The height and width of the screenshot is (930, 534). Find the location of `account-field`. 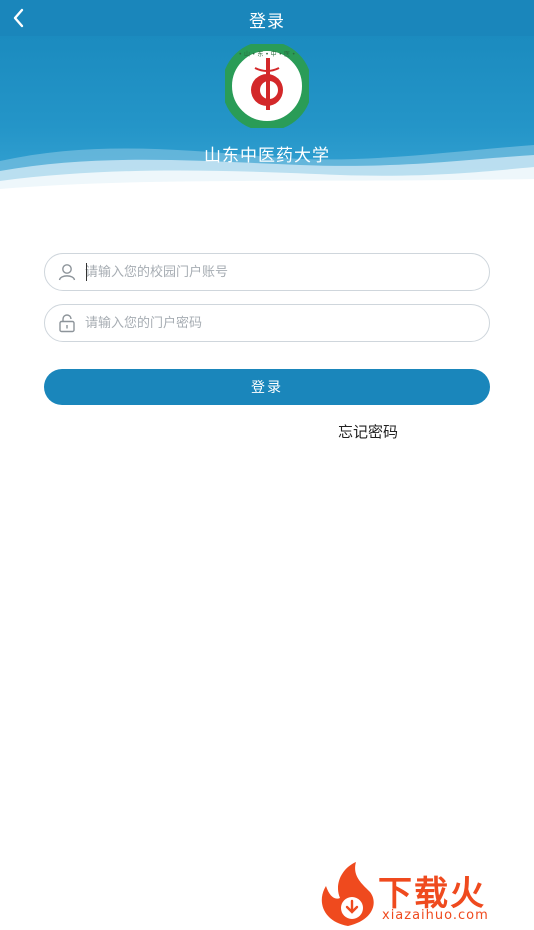

account-field is located at coordinates (267, 272).